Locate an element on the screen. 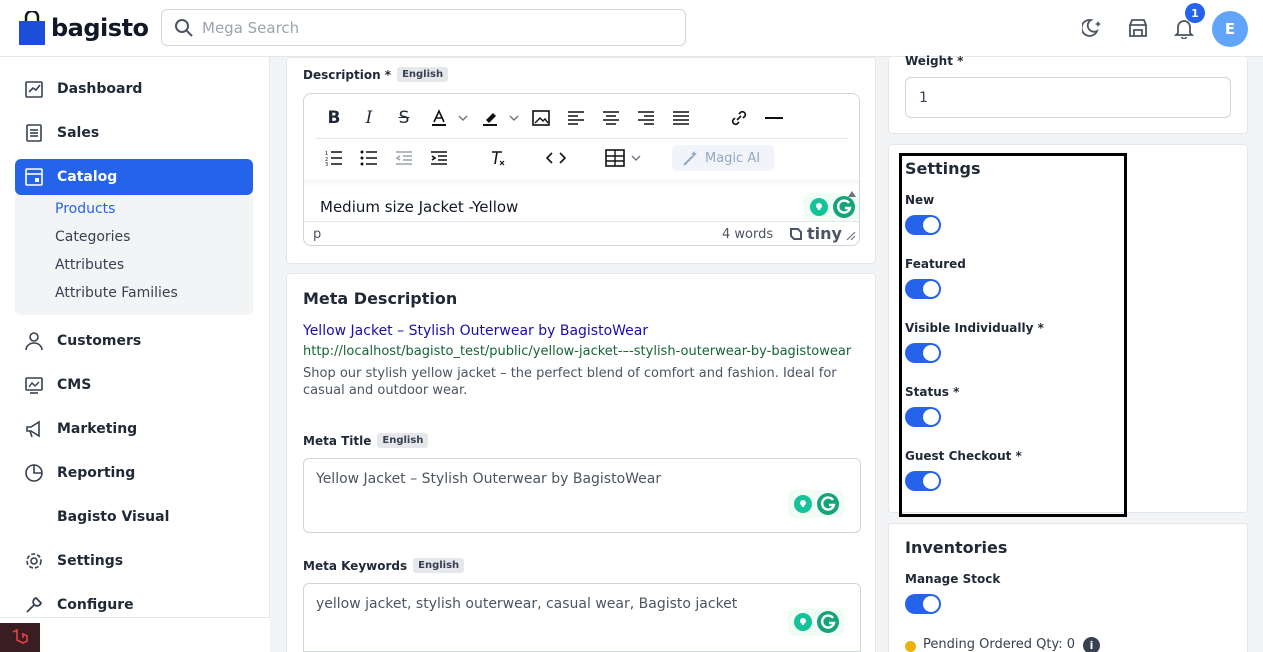  sidebar-item-dashboard: Dashboard is located at coordinates (134, 89).